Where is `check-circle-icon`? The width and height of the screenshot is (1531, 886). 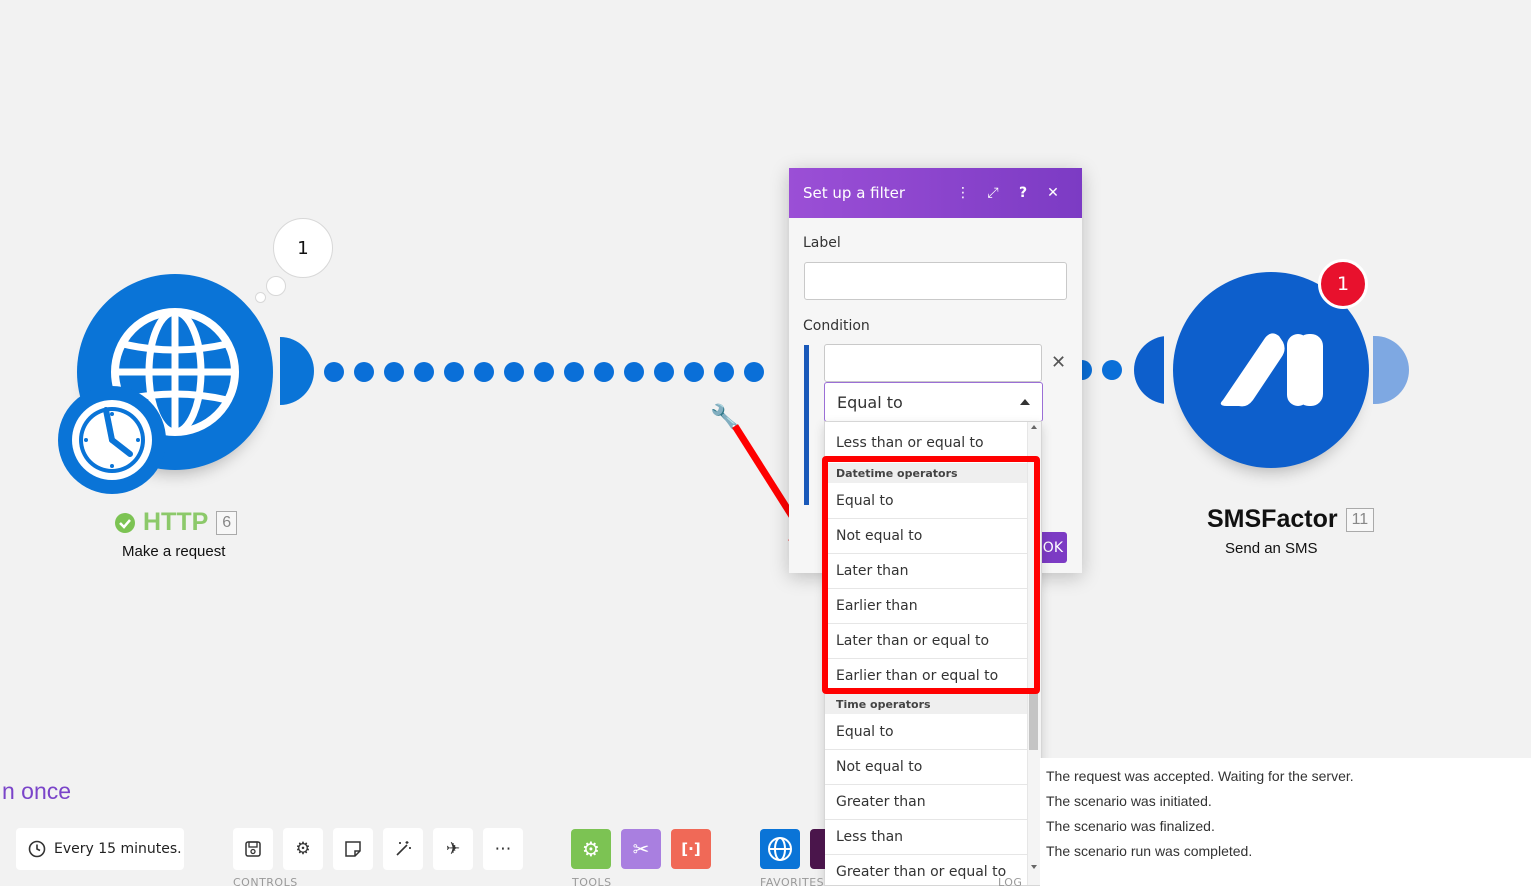
check-circle-icon is located at coordinates (125, 522).